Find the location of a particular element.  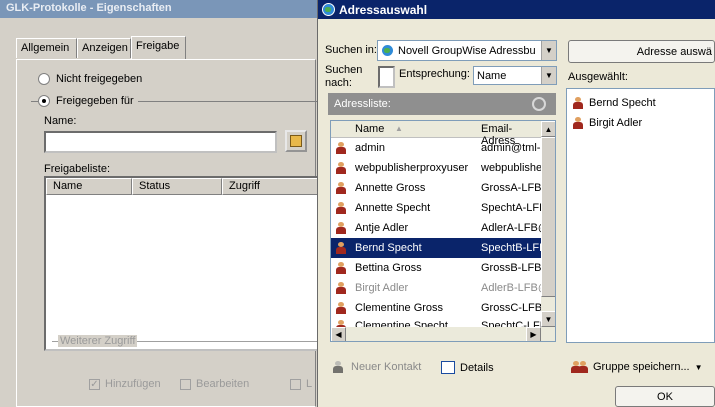

sort-ascending-icon: ▲ is located at coordinates (399, 128).